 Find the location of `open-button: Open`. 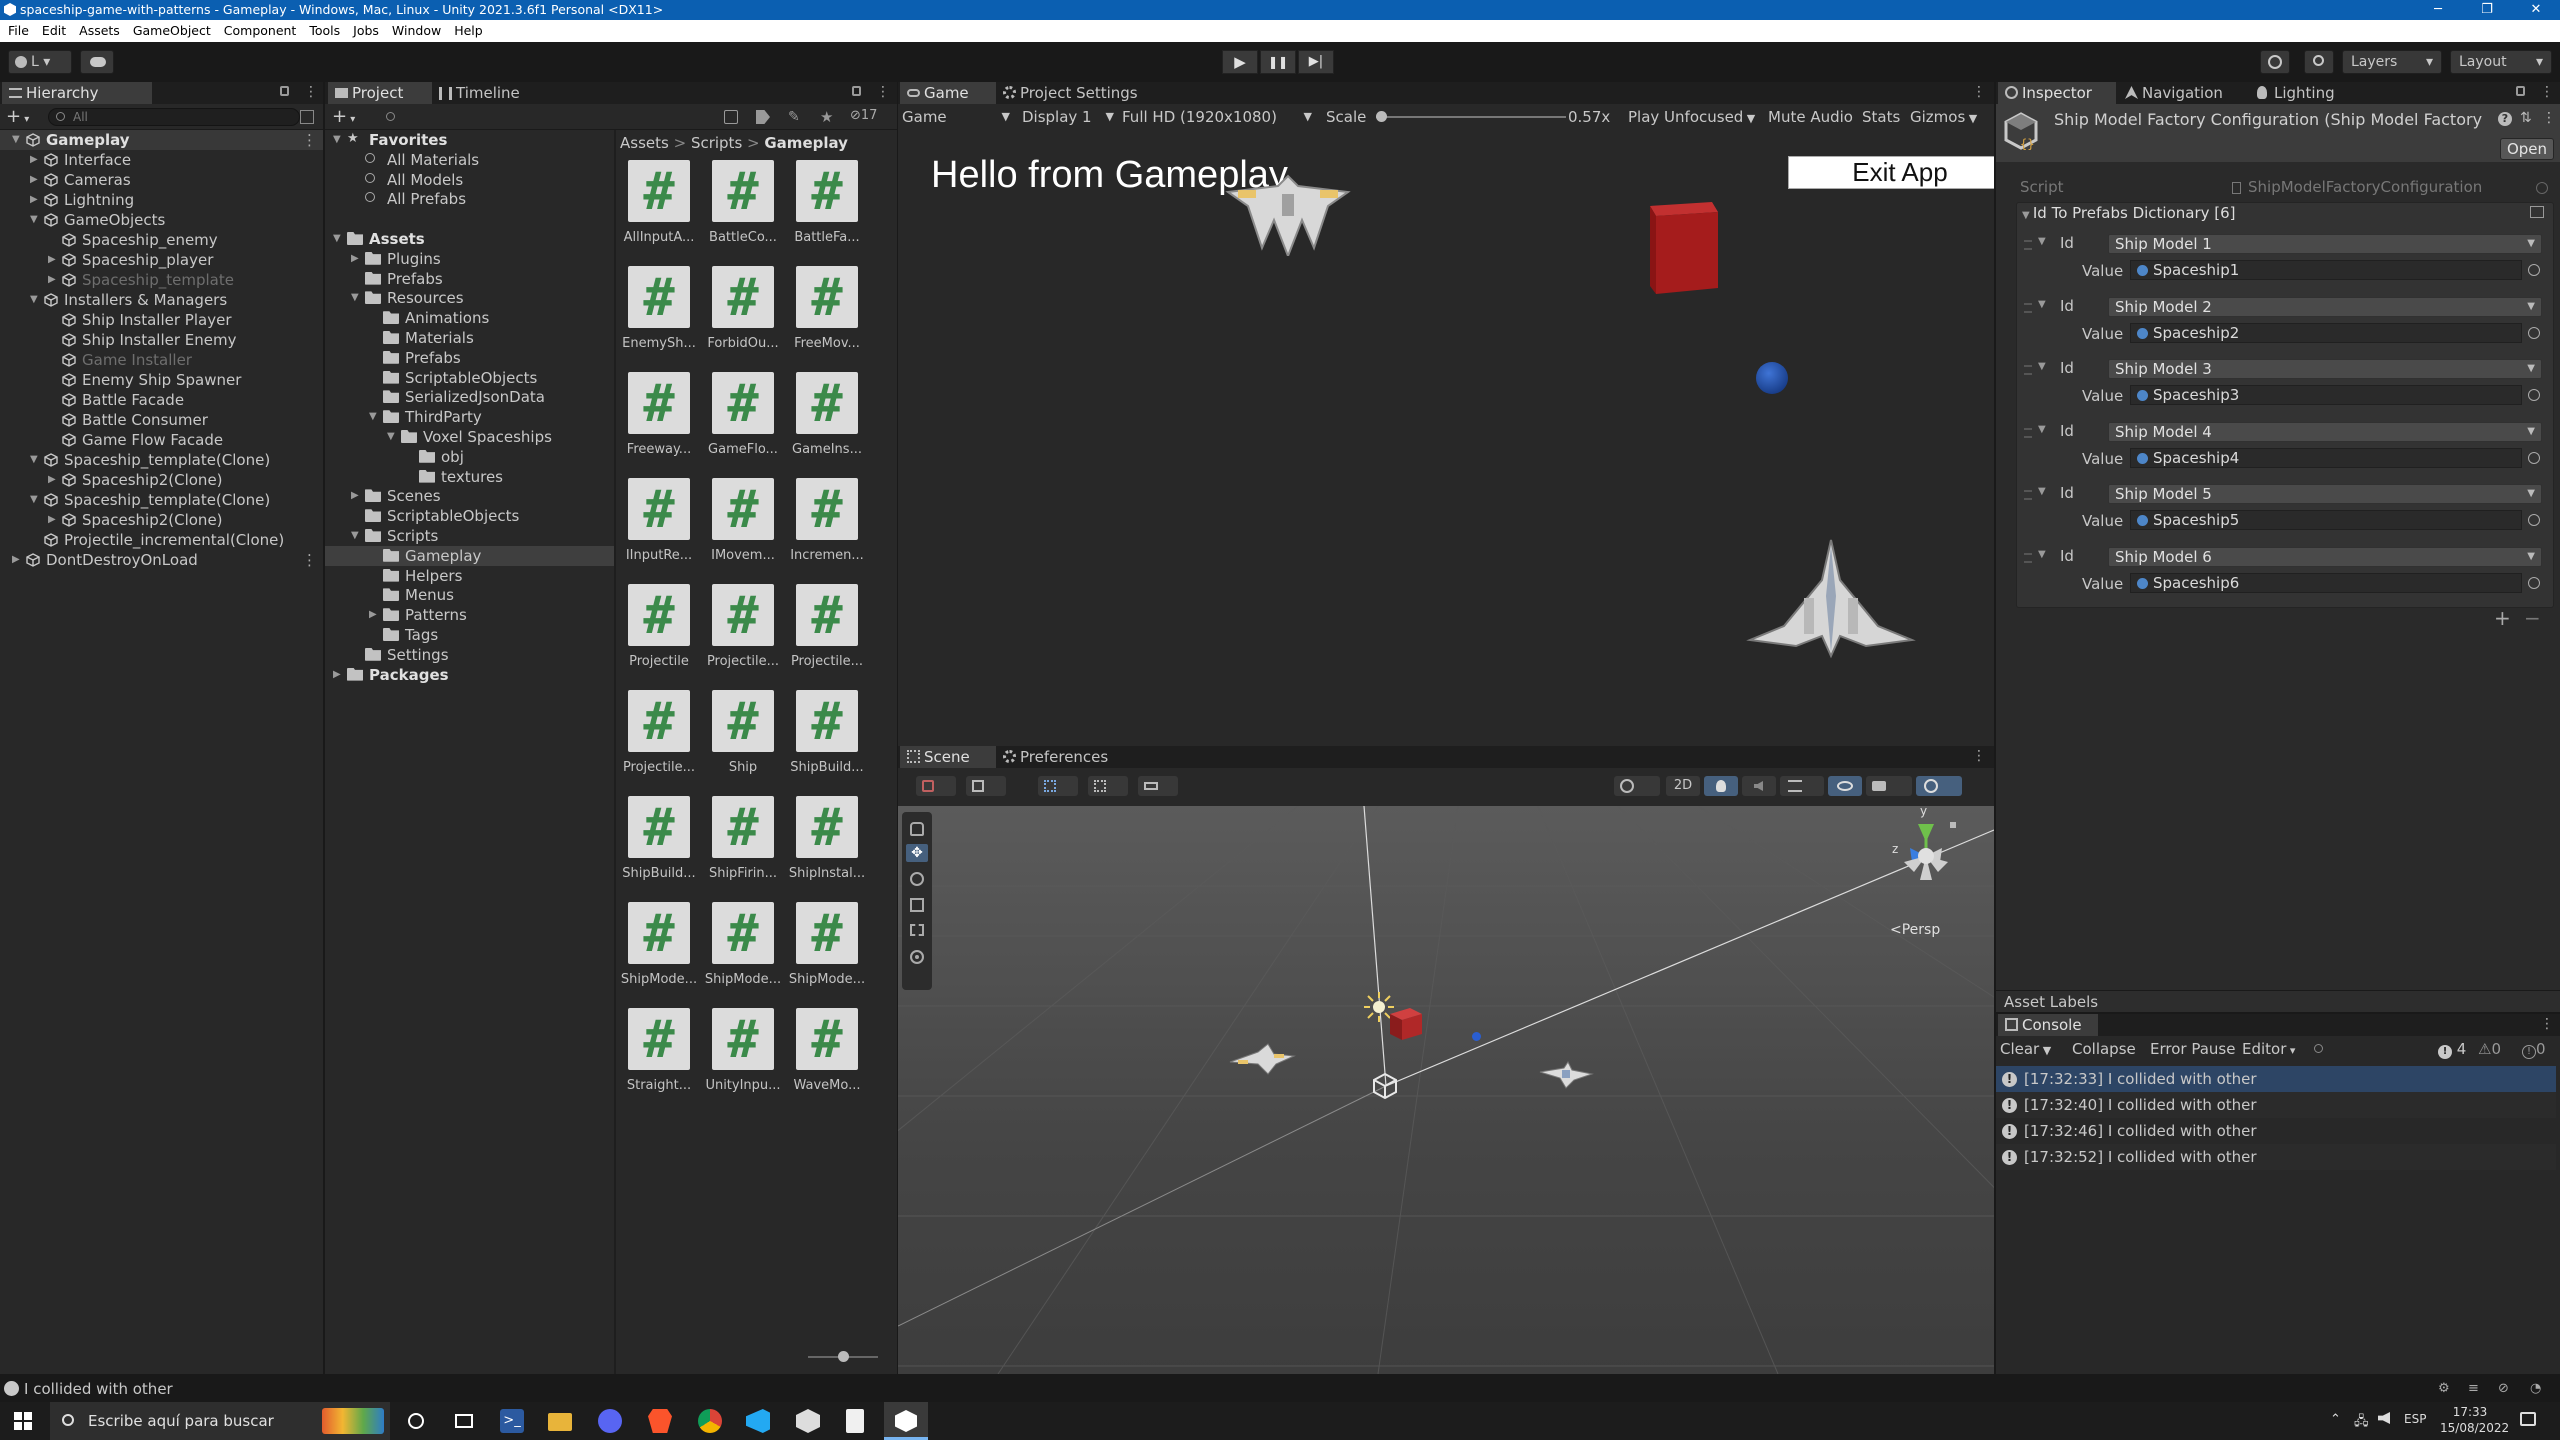

open-button: Open is located at coordinates (2527, 149).